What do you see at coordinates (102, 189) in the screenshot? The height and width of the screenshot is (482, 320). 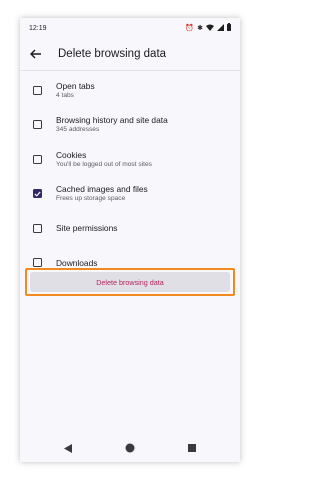 I see `option-label: Cached images and files` at bounding box center [102, 189].